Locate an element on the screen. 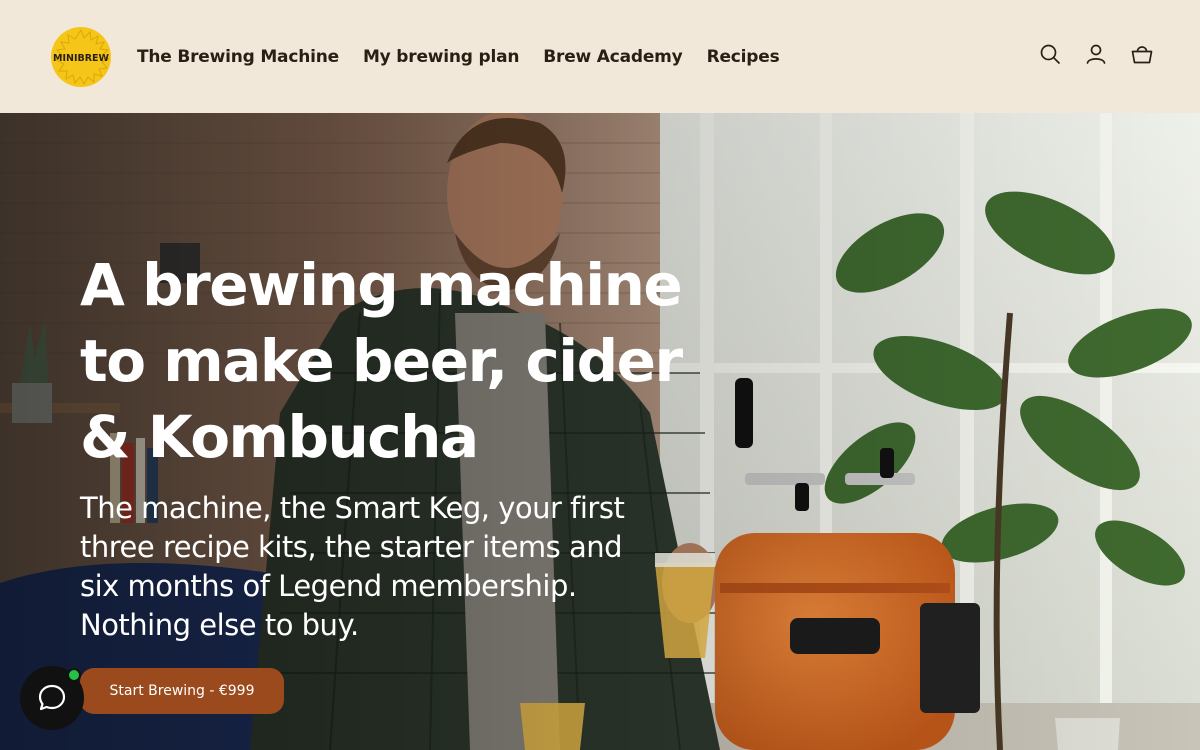 The image size is (1200, 750). minibrew-logo: MINIBREW is located at coordinates (81, 57).